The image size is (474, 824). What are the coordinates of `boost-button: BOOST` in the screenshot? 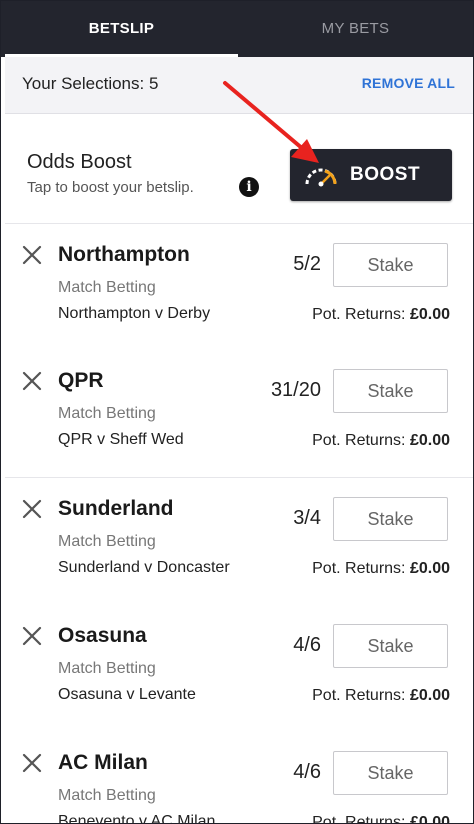 It's located at (371, 175).